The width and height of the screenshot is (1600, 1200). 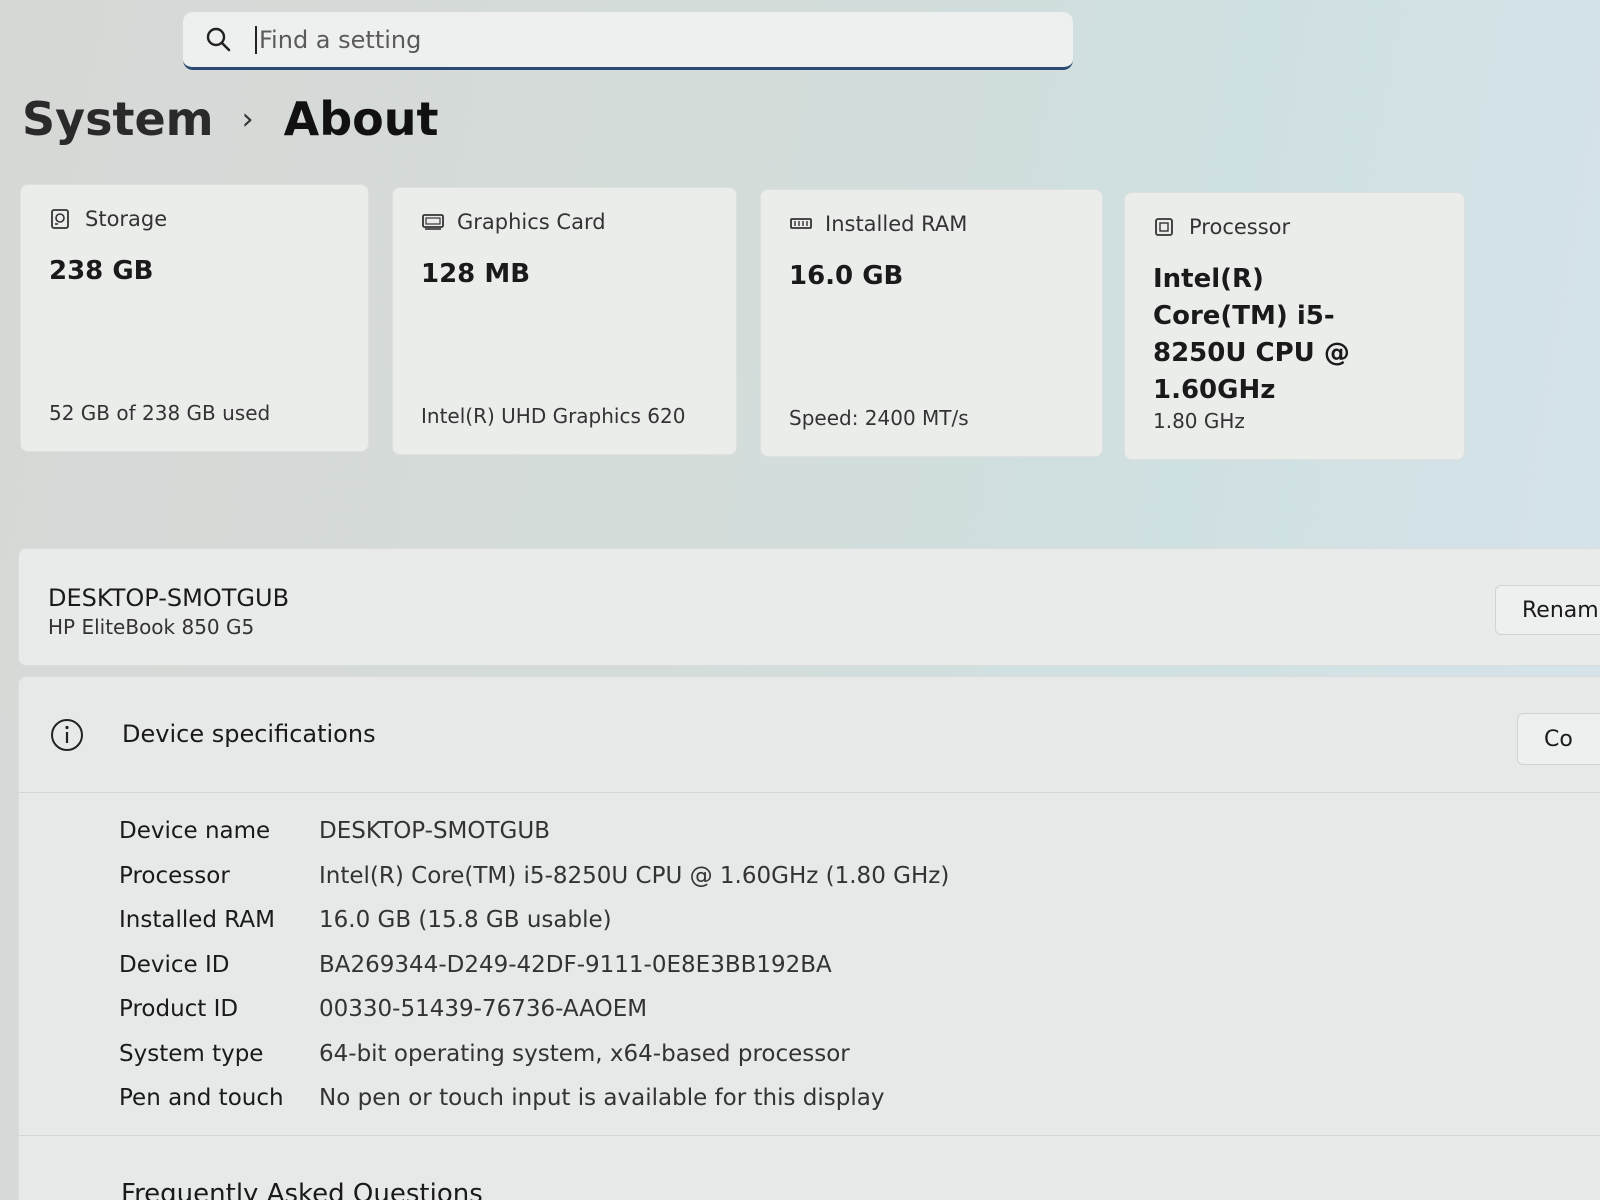 What do you see at coordinates (931, 323) in the screenshot?
I see `installed-ram-card: Installed RAM 16.0 GB Speed: 2400 MT/s` at bounding box center [931, 323].